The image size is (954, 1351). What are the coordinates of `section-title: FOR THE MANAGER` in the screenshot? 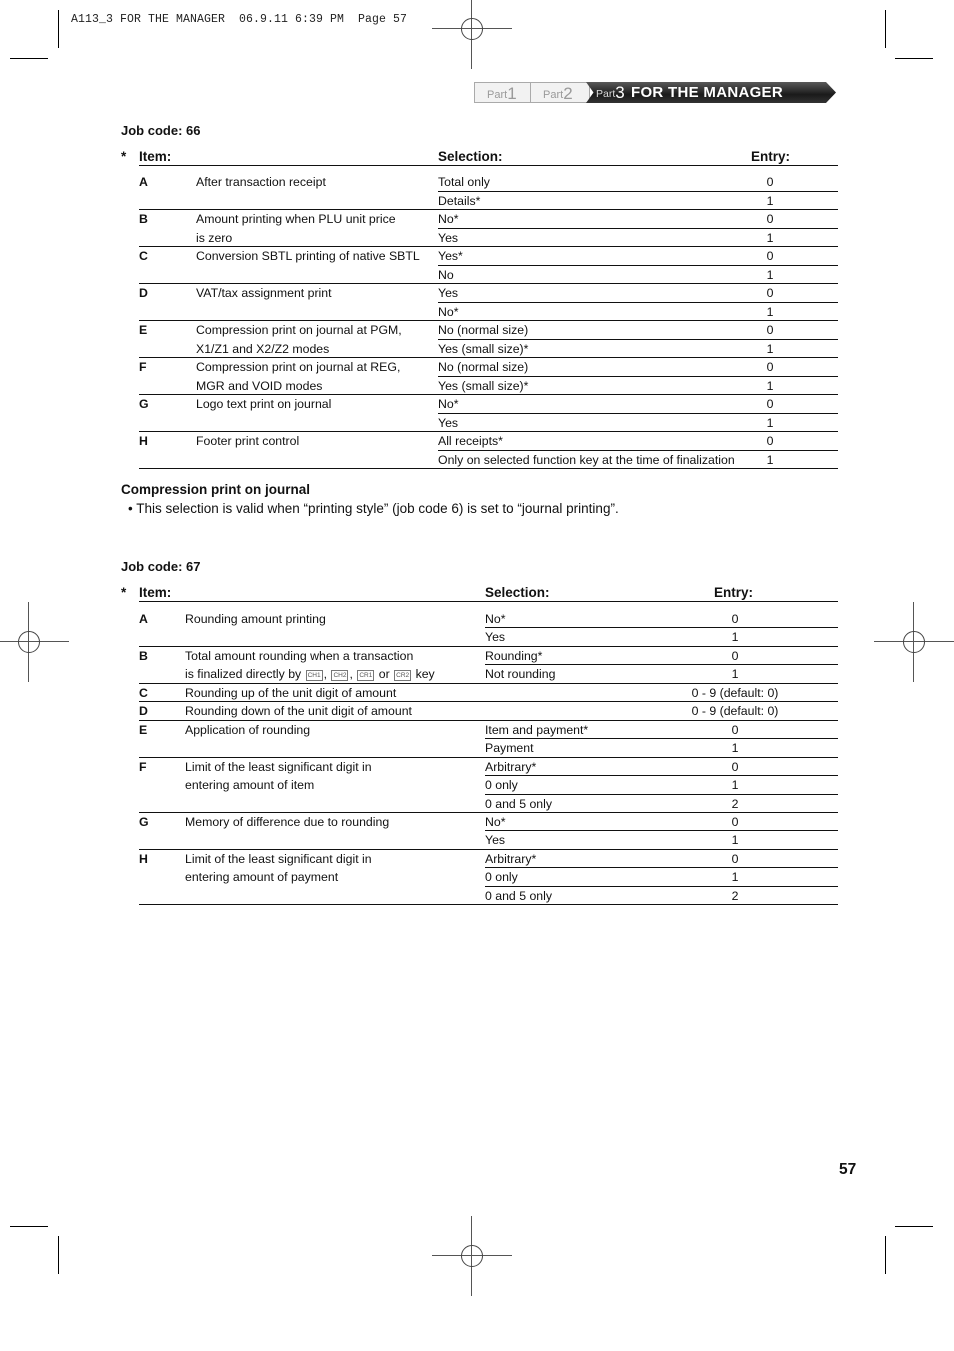 It's located at (707, 92).